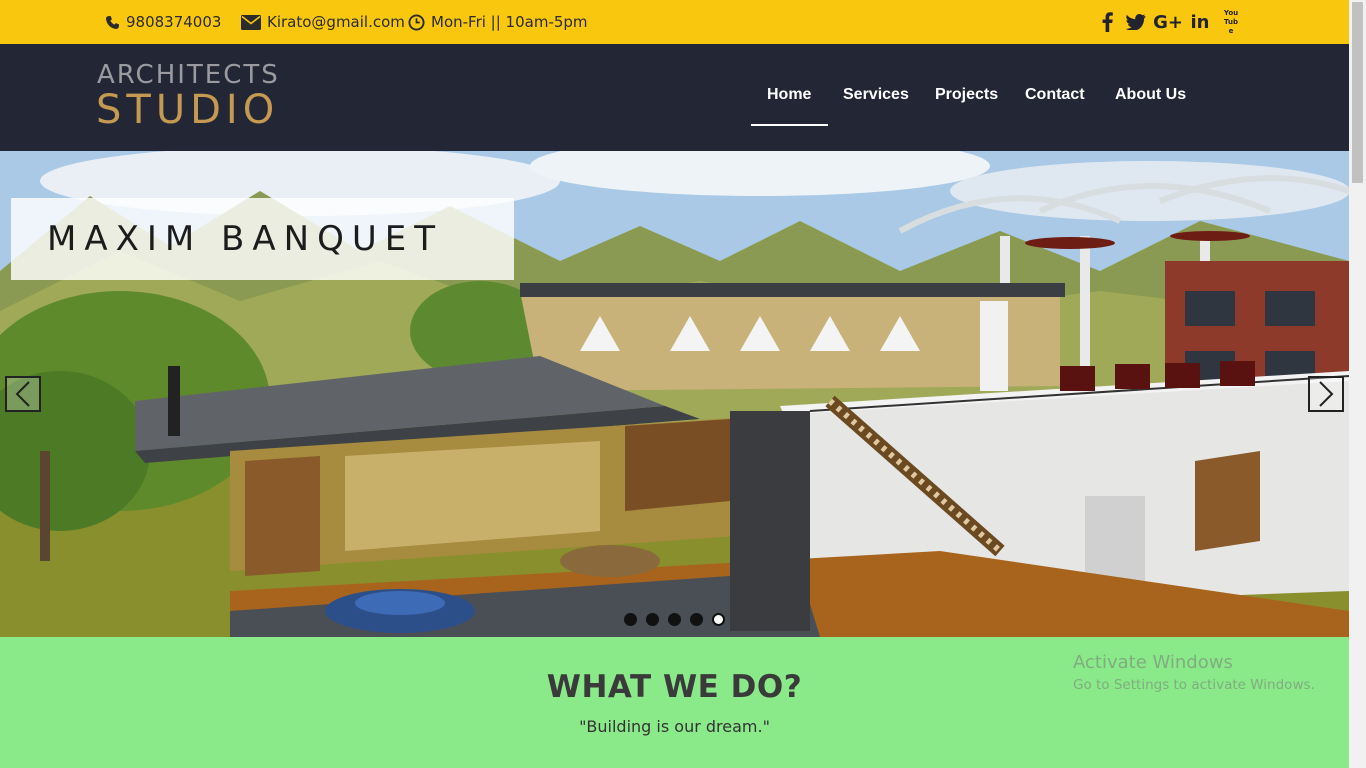 This screenshot has height=768, width=1366. Describe the element at coordinates (245, 239) in the screenshot. I see `slide-caption: MAXIM BANQUET` at that location.